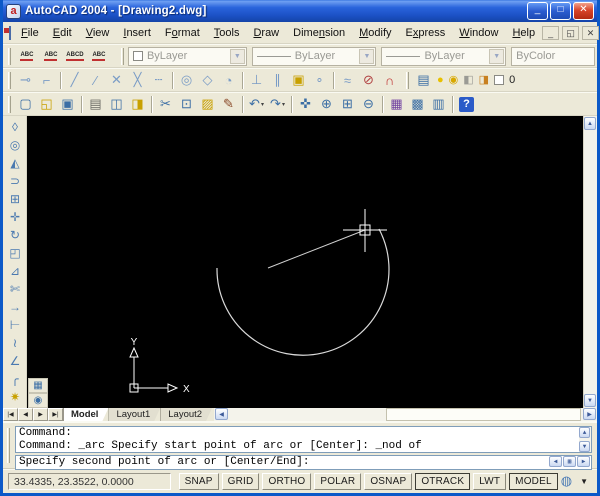 The image size is (600, 496). What do you see at coordinates (137, 33) in the screenshot?
I see `menu-insert: Insert` at bounding box center [137, 33].